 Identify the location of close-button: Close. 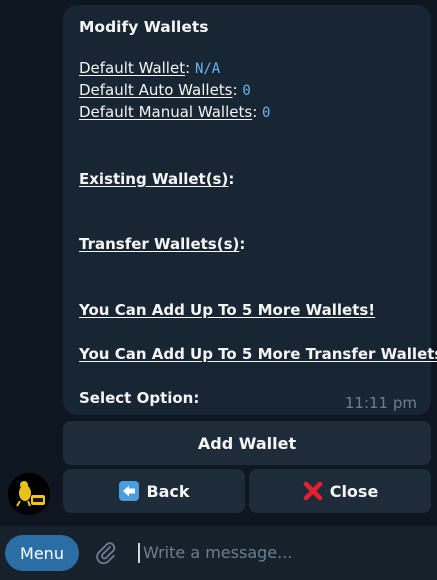
(340, 491).